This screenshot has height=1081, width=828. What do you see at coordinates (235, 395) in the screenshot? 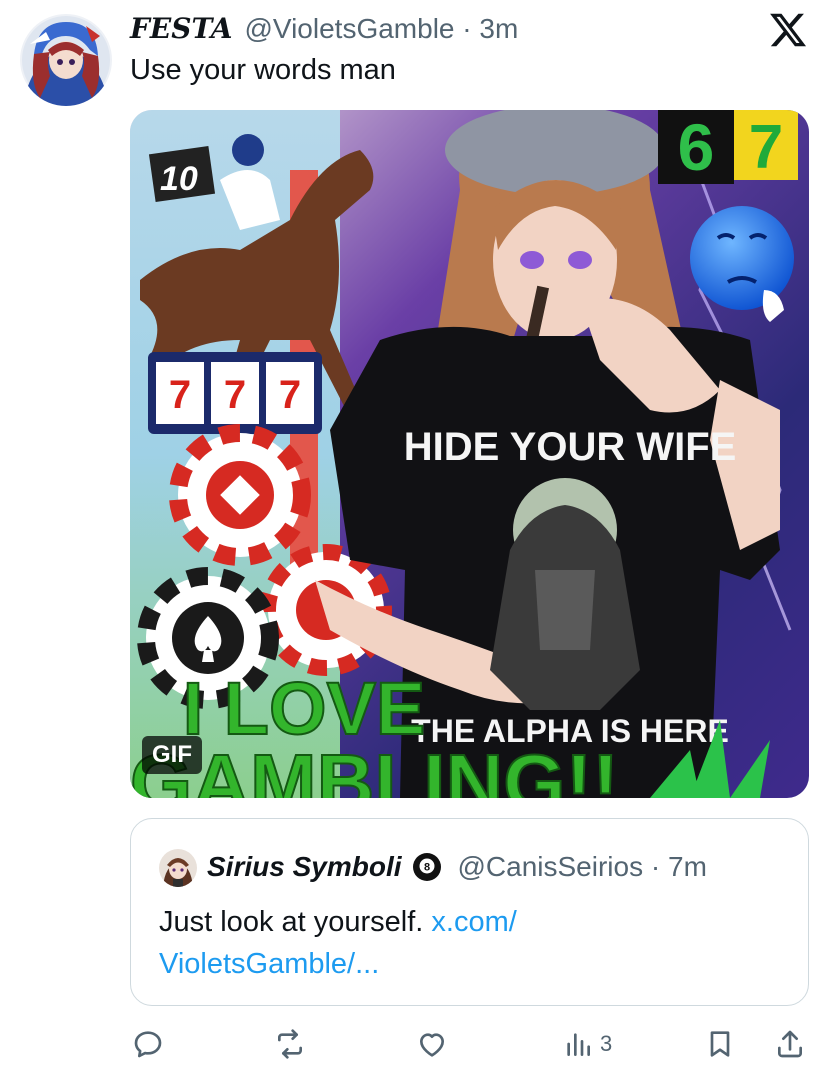
I see `slot-symbol-2: 7` at bounding box center [235, 395].